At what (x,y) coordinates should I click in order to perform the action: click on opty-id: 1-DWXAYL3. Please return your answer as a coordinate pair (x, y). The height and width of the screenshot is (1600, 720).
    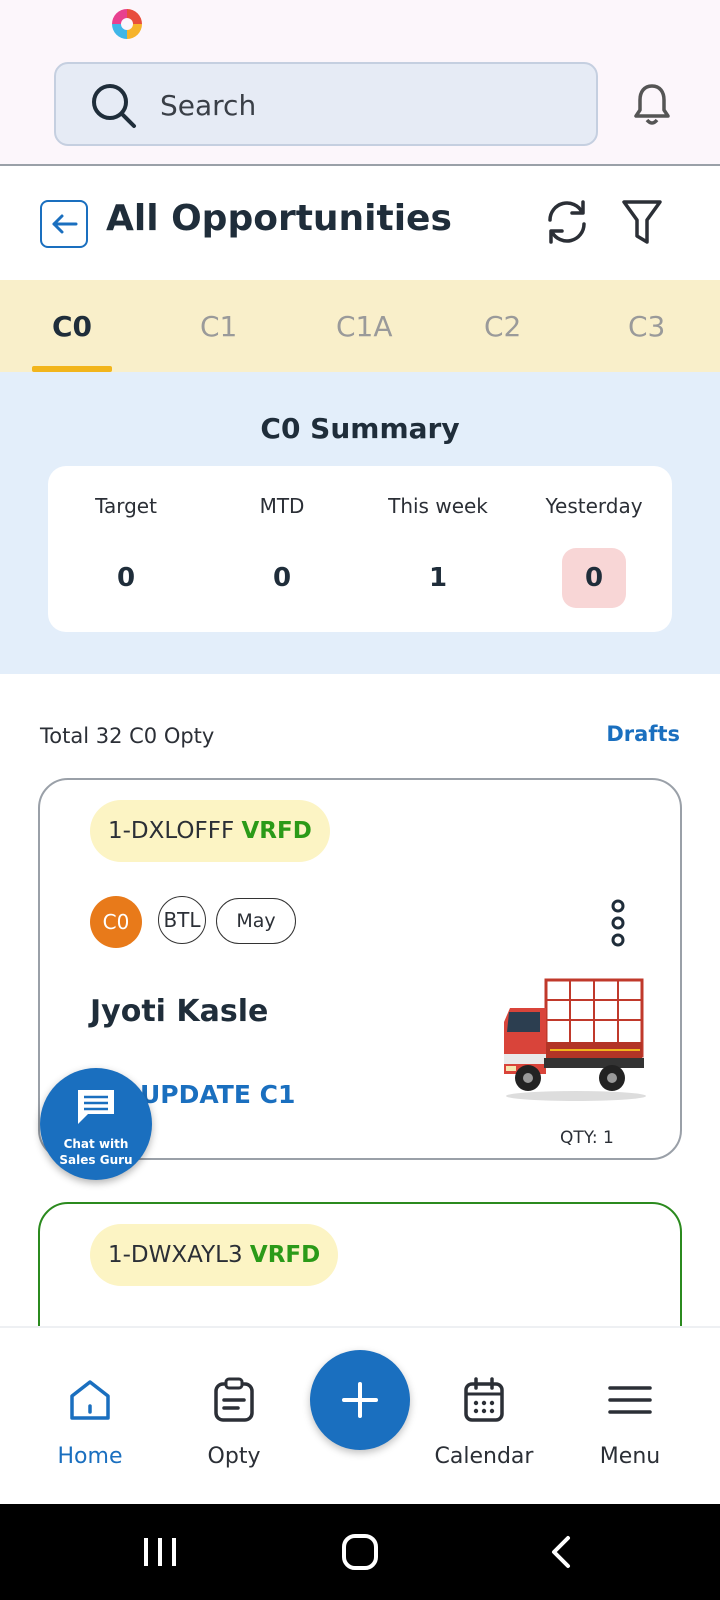
    Looking at the image, I should click on (175, 1255).